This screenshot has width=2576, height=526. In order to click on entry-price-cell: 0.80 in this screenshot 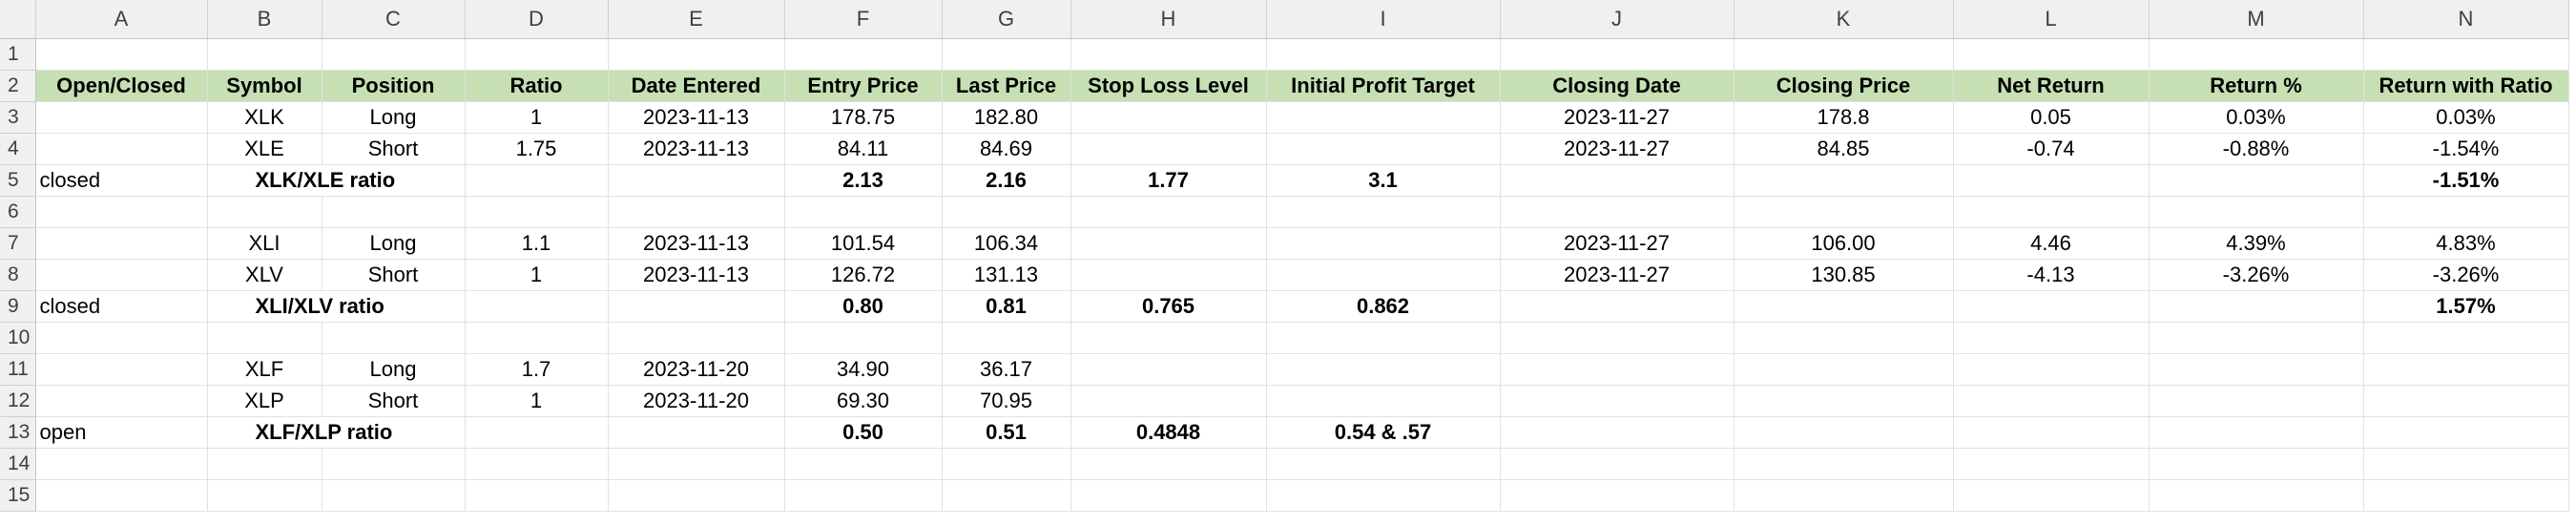, I will do `click(863, 306)`.